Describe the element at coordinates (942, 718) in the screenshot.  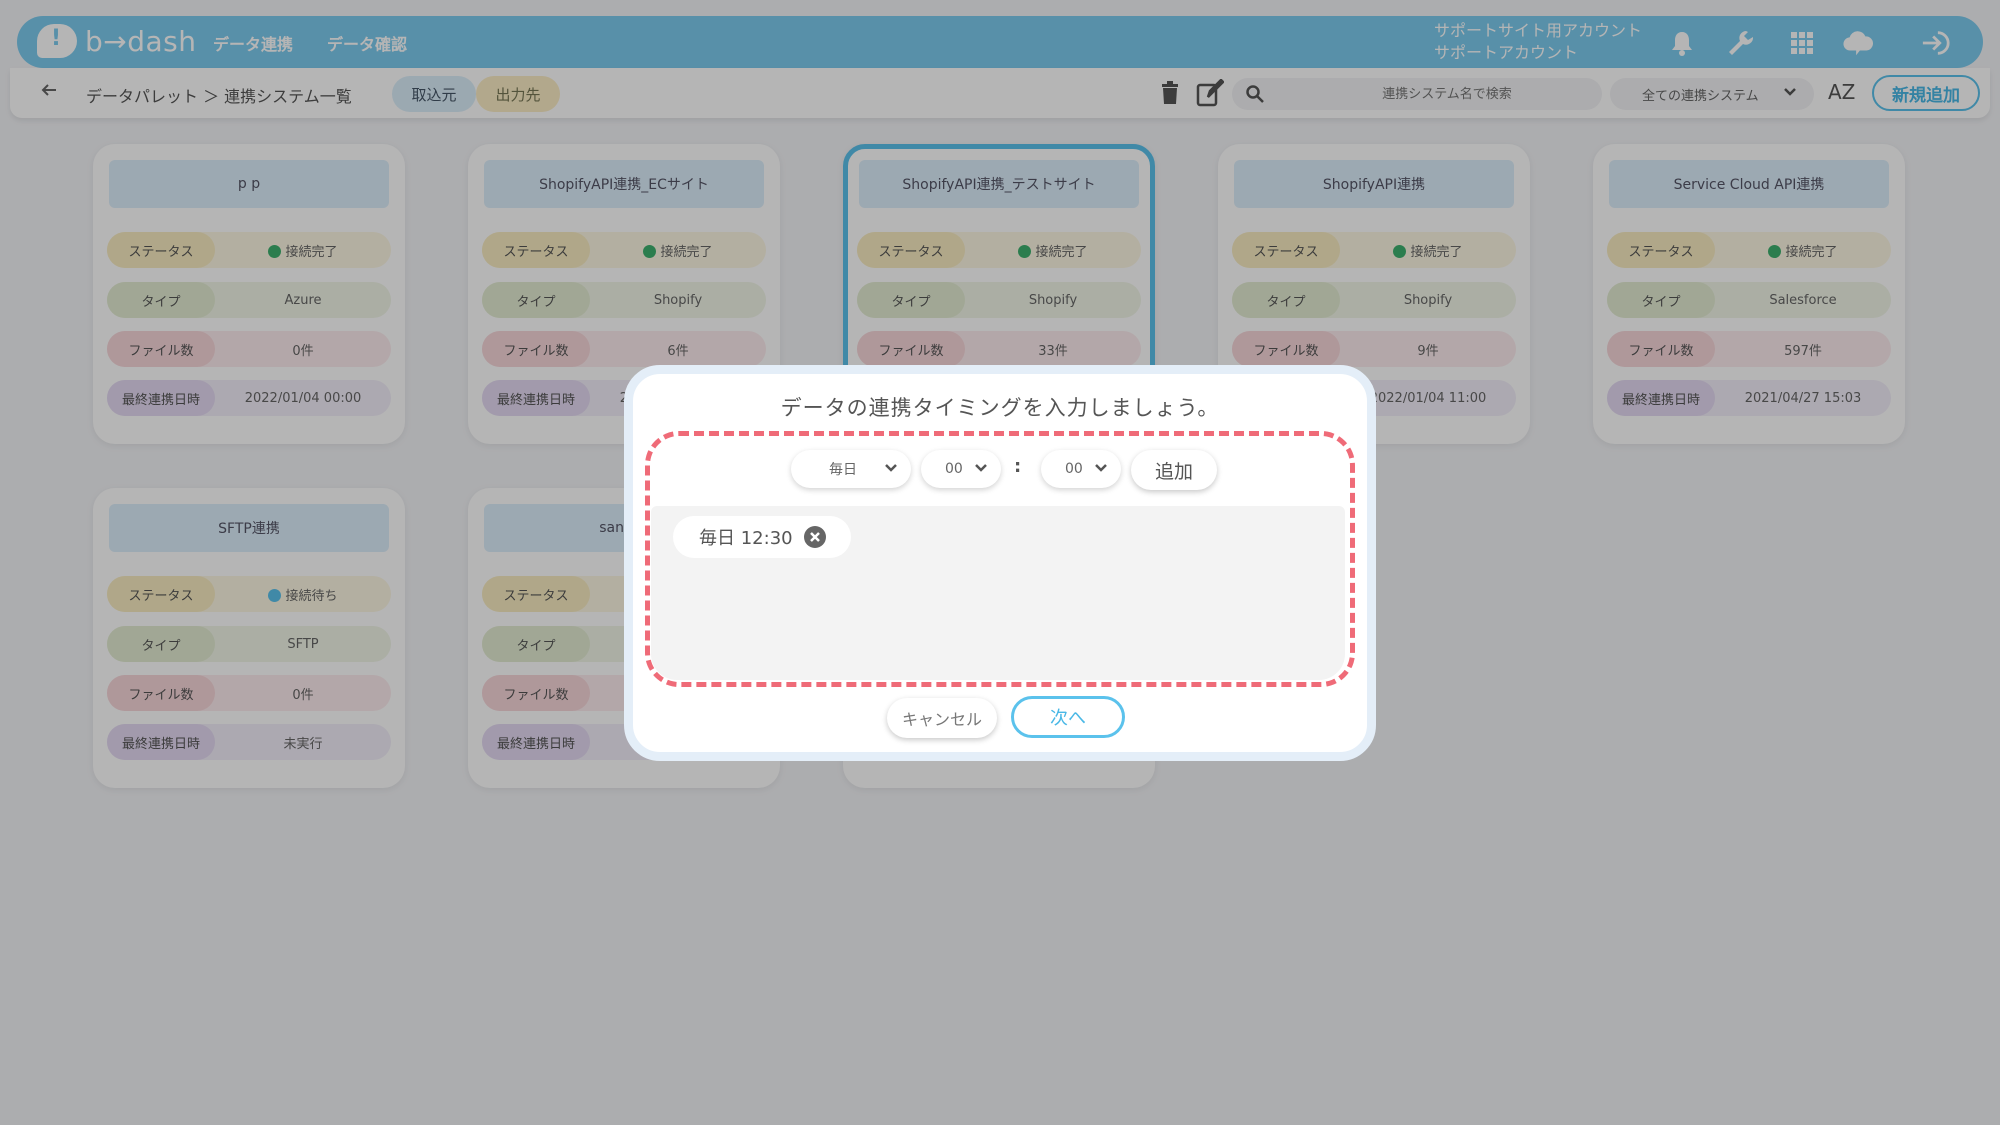
I see `cancel-button: キャンセル` at that location.